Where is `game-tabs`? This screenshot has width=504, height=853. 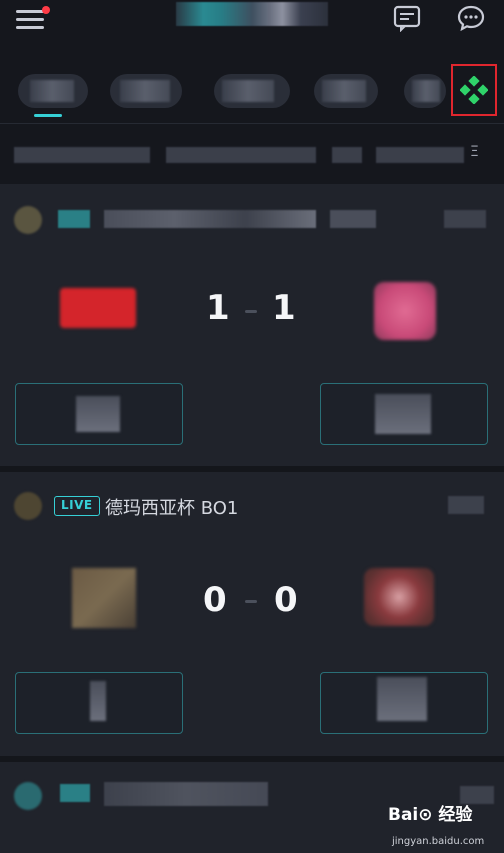
game-tabs is located at coordinates (252, 86).